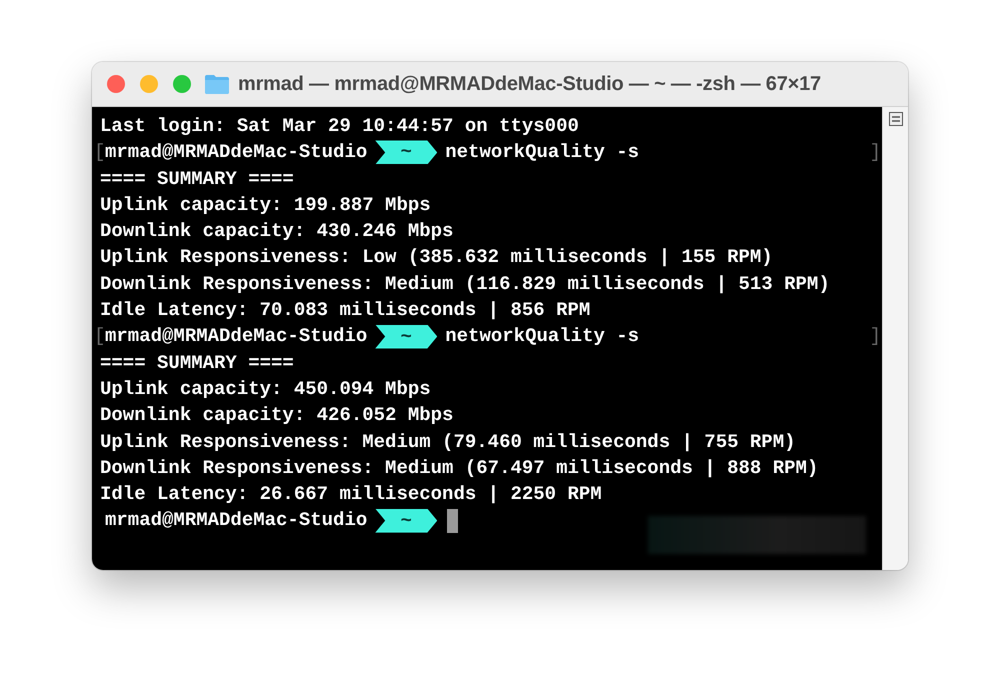 This screenshot has height=691, width=1000. Describe the element at coordinates (265, 389) in the screenshot. I see `output-line: Uplink capacity: 450.094 Mbps` at that location.